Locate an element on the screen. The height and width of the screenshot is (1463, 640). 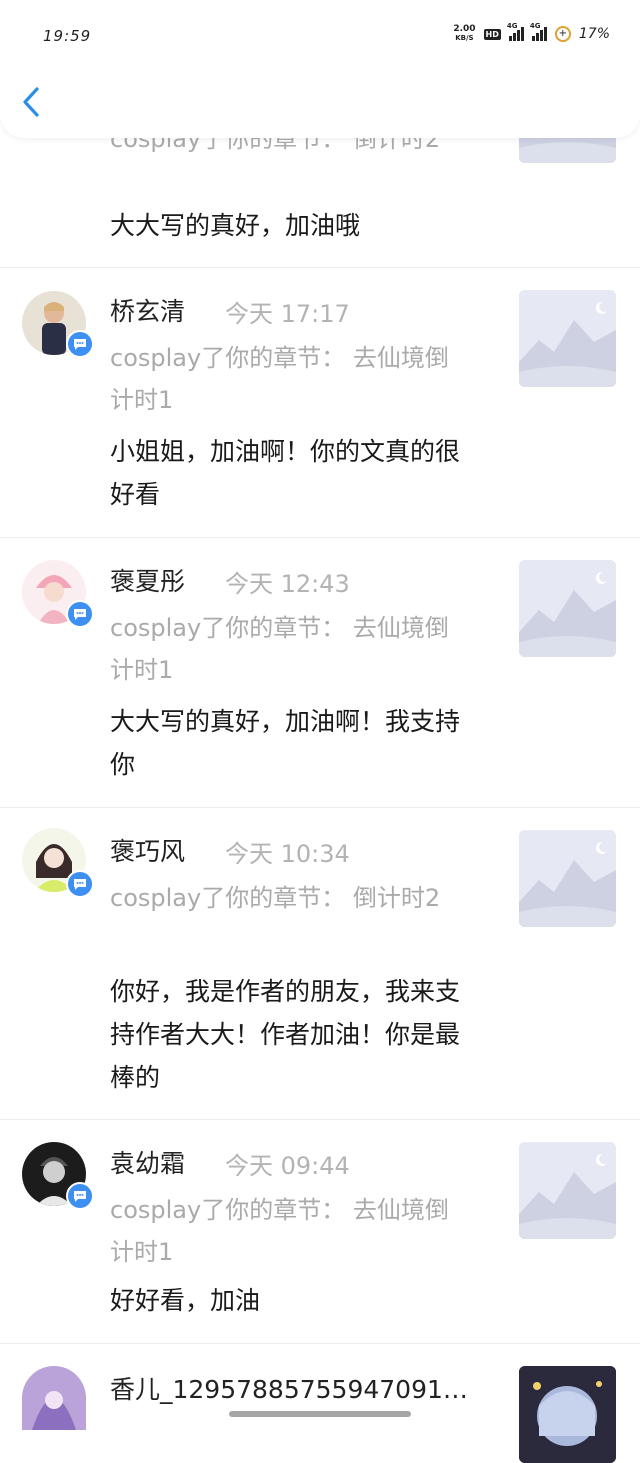
status-icons: 2.00 KB/S HD 4G 4G + 17% is located at coordinates (531, 32).